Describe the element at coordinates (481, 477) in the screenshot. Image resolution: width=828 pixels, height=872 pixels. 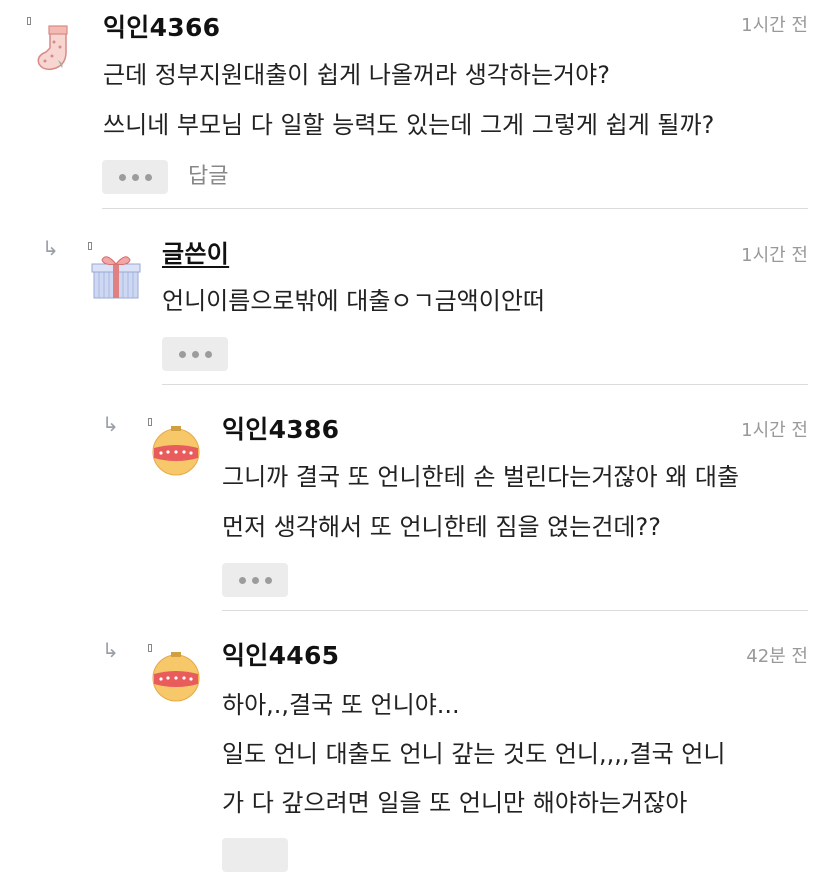
I see `comment-line: 그니까 결국 또 언니한테 손 벌린다는거잖아 왜 대출` at that location.